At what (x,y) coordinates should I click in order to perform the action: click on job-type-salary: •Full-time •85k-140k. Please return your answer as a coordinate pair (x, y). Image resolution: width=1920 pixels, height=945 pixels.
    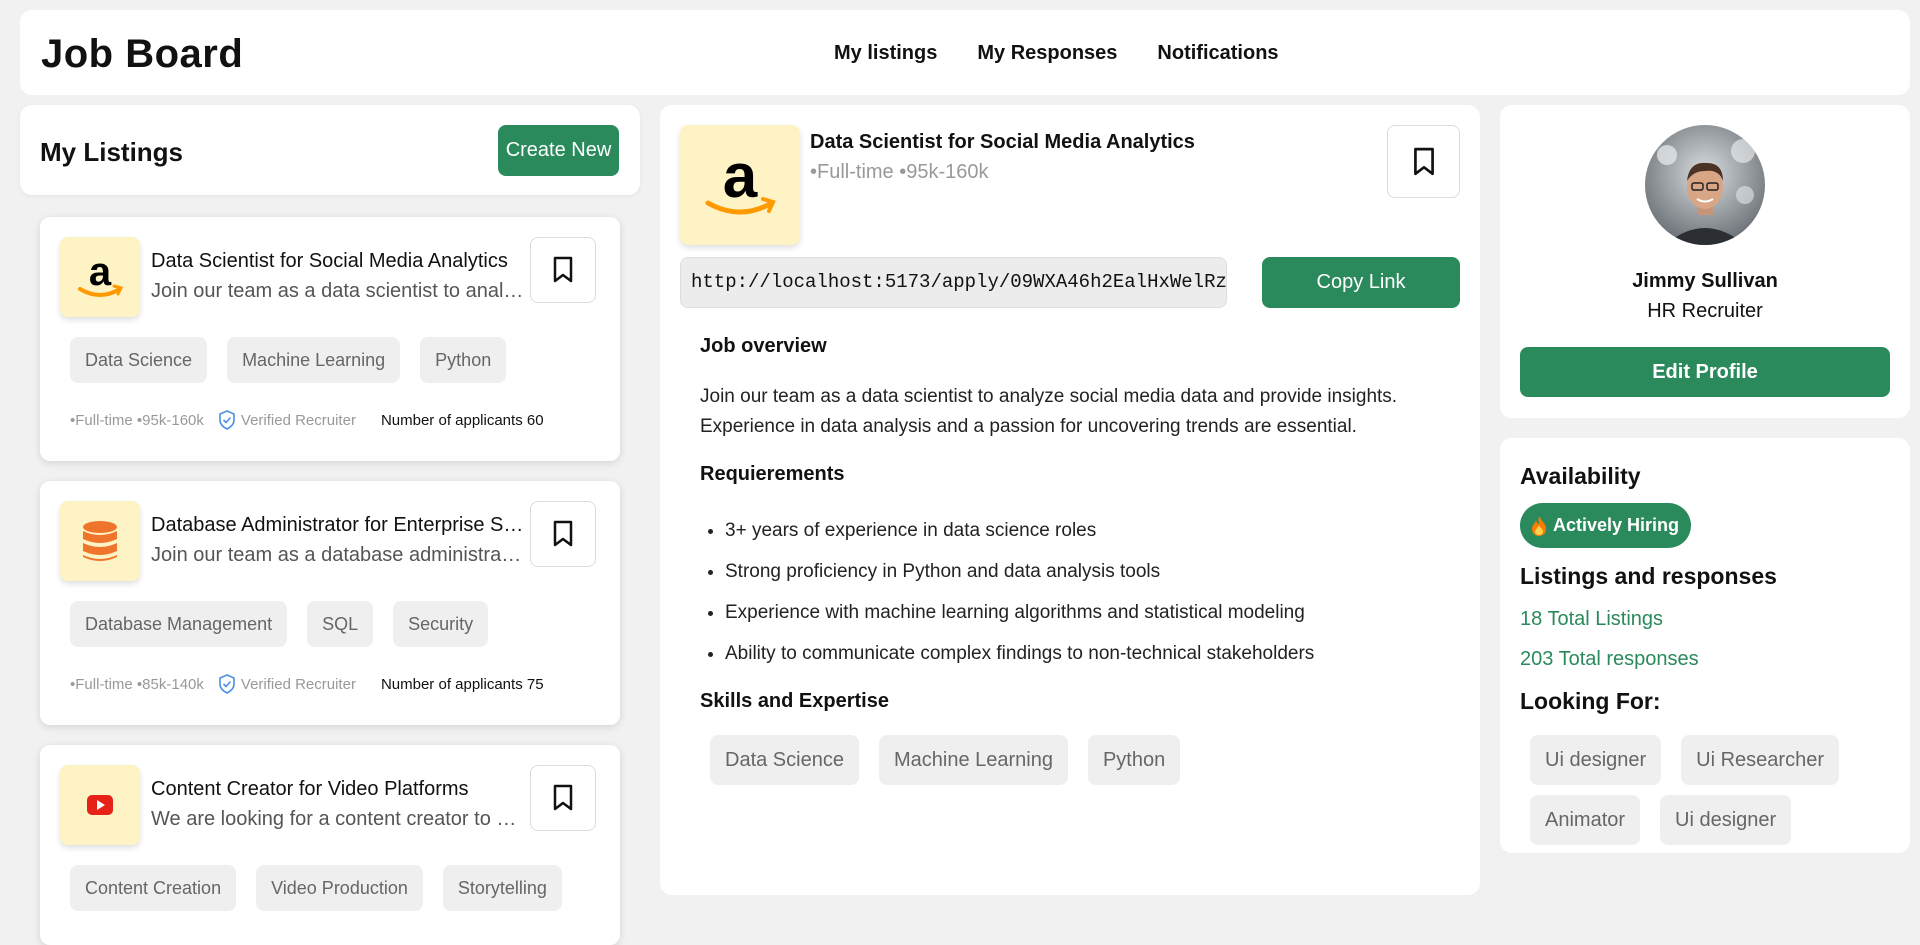
    Looking at the image, I should click on (137, 684).